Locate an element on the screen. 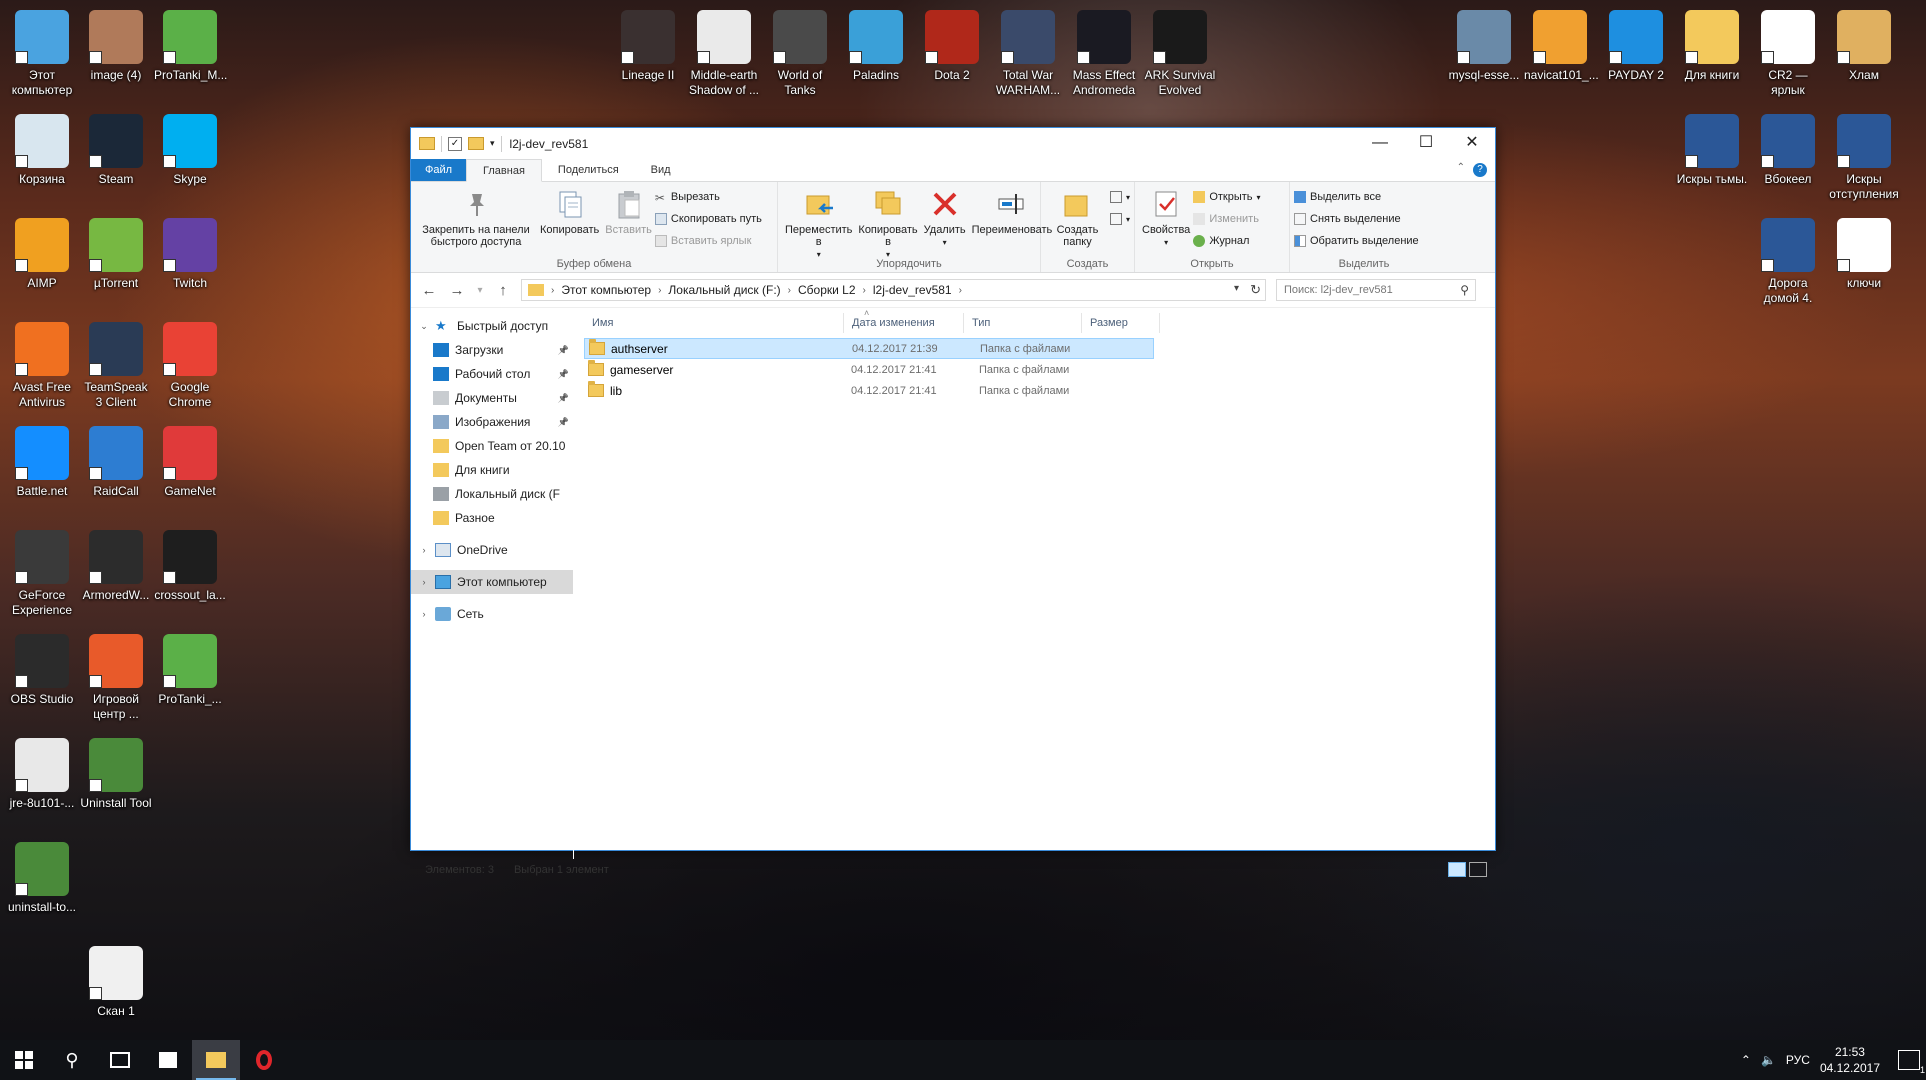  copy-path-button: Скопировать путь is located at coordinates (708, 219).